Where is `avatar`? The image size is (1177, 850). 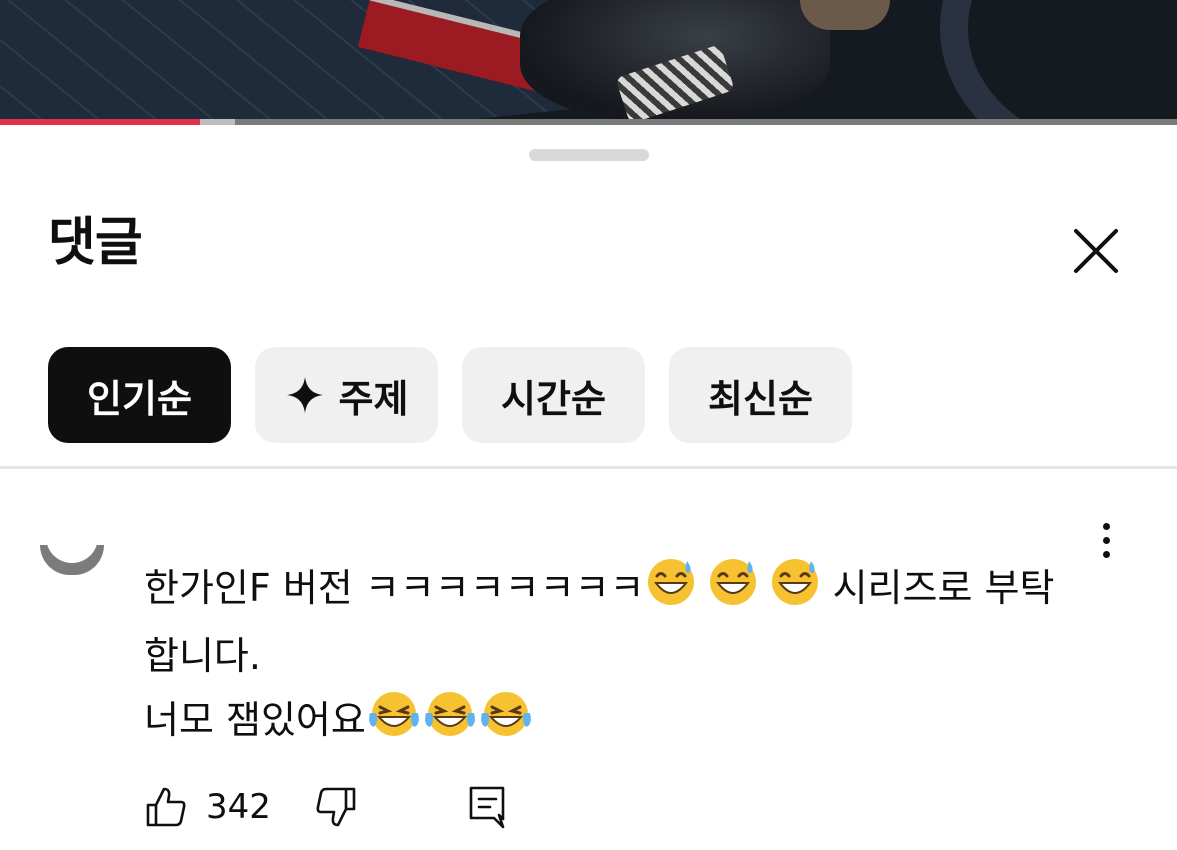
avatar is located at coordinates (72, 560).